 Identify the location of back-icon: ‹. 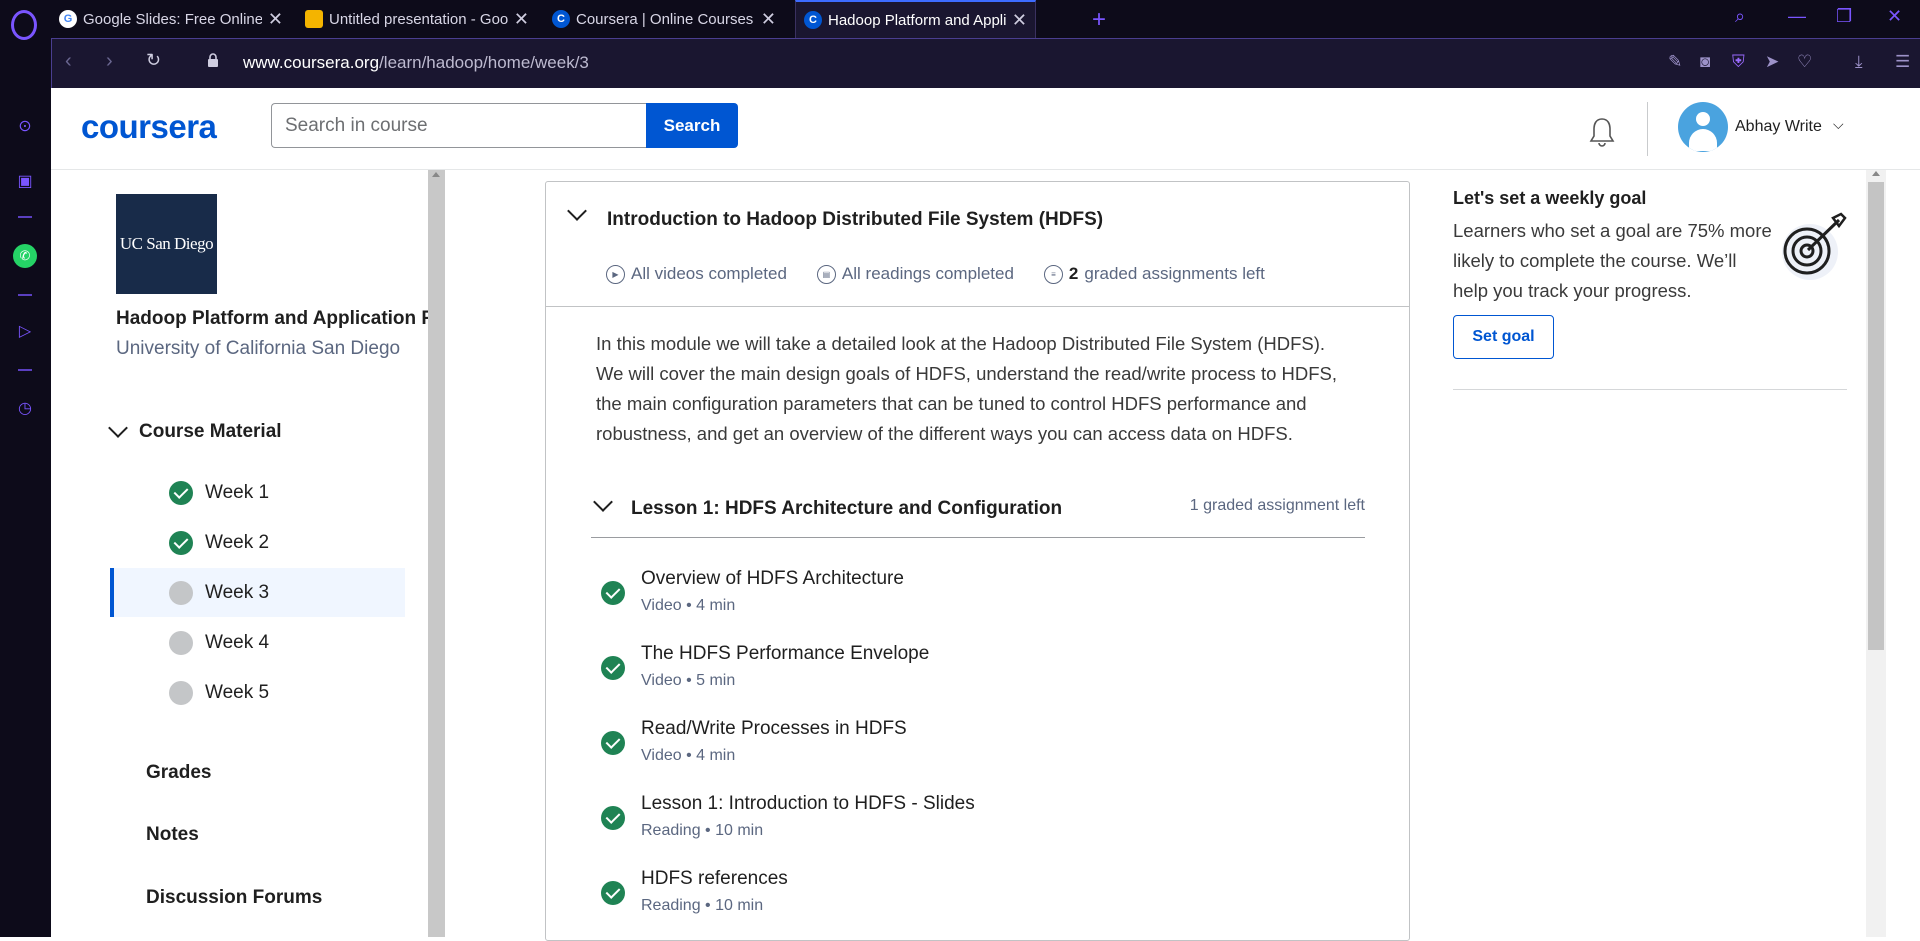
(68, 61).